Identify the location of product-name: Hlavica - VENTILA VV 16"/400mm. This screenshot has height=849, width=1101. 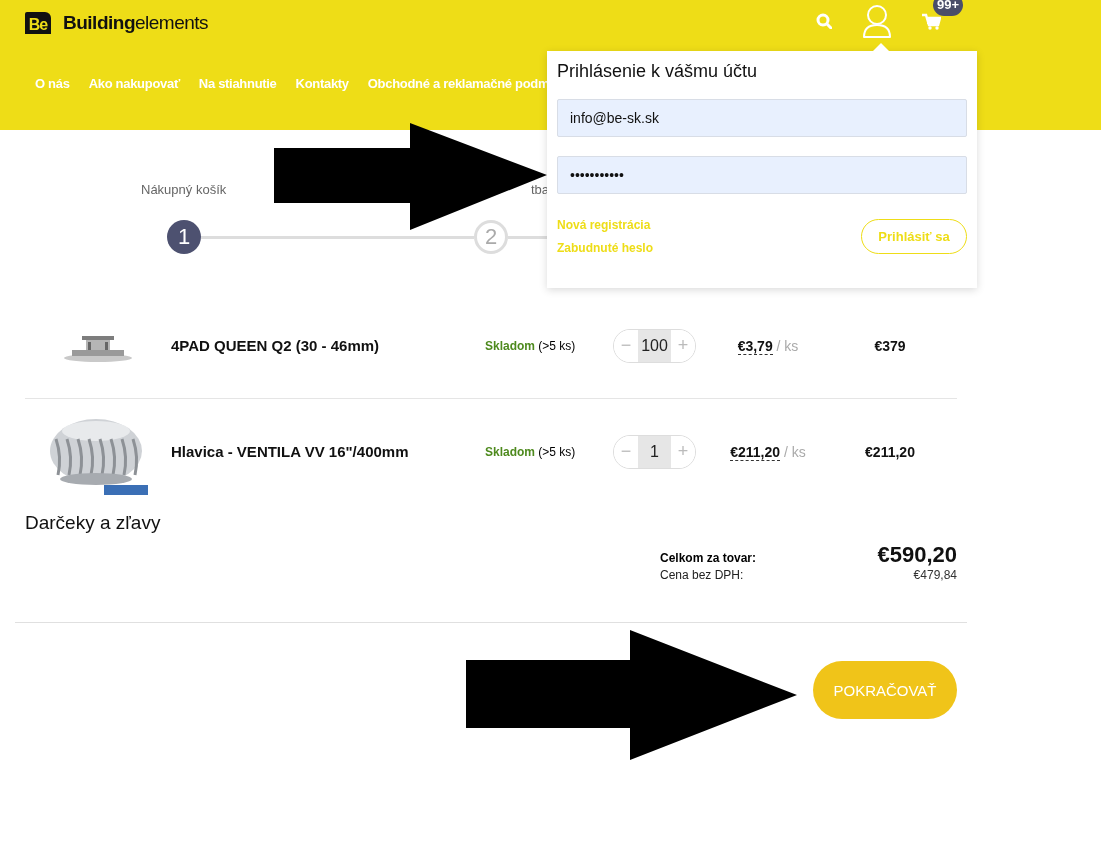
(328, 451).